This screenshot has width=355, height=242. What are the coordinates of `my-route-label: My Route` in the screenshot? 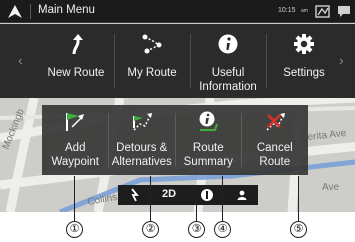 It's located at (152, 73).